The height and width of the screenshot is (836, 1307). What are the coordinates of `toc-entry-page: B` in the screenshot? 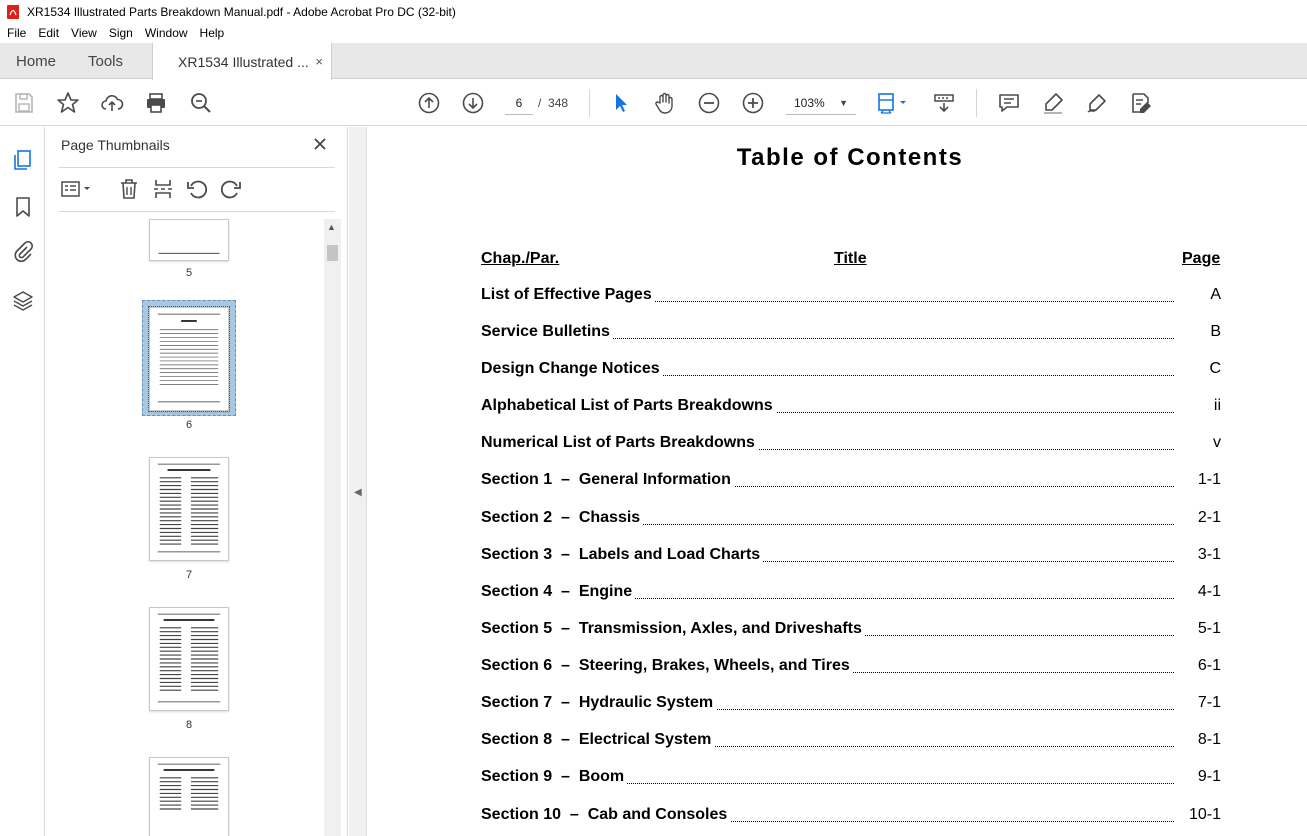 It's located at (1215, 331).